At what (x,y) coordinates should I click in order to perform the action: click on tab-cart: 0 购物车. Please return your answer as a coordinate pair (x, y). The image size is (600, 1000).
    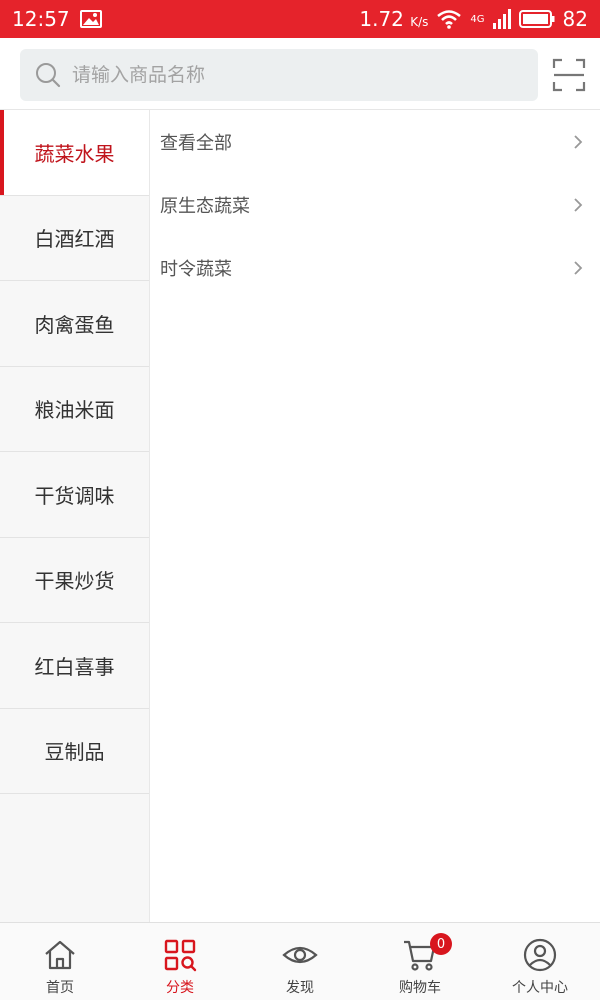
    Looking at the image, I should click on (420, 961).